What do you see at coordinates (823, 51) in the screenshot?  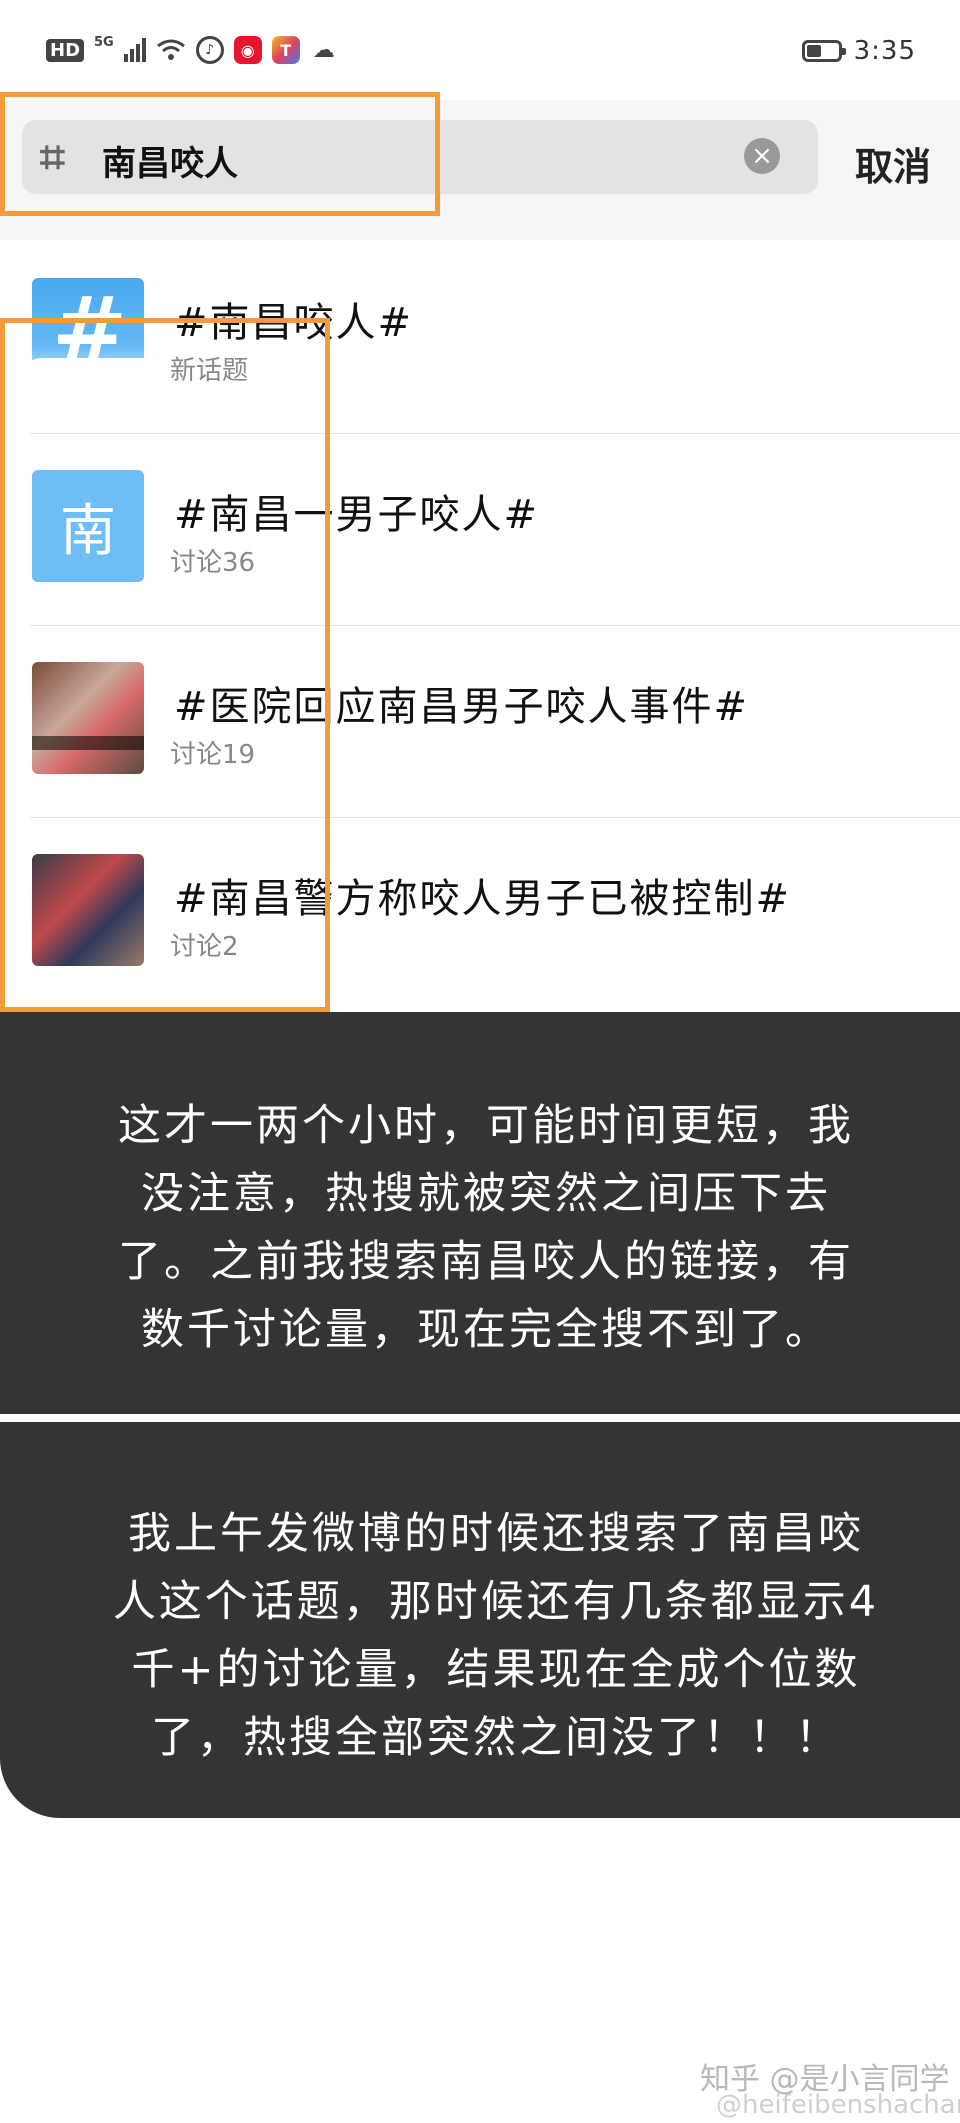 I see `battery-icon` at bounding box center [823, 51].